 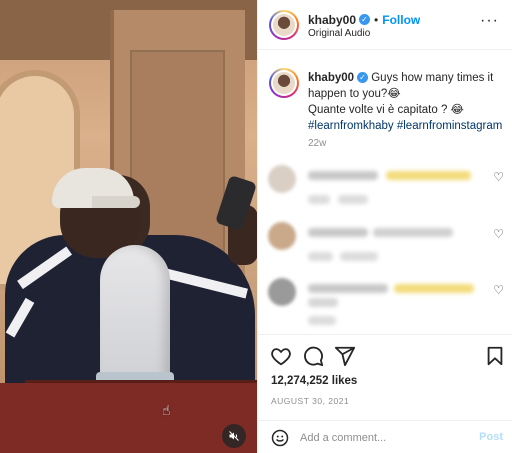 What do you see at coordinates (385, 354) in the screenshot?
I see `post-action-bar` at bounding box center [385, 354].